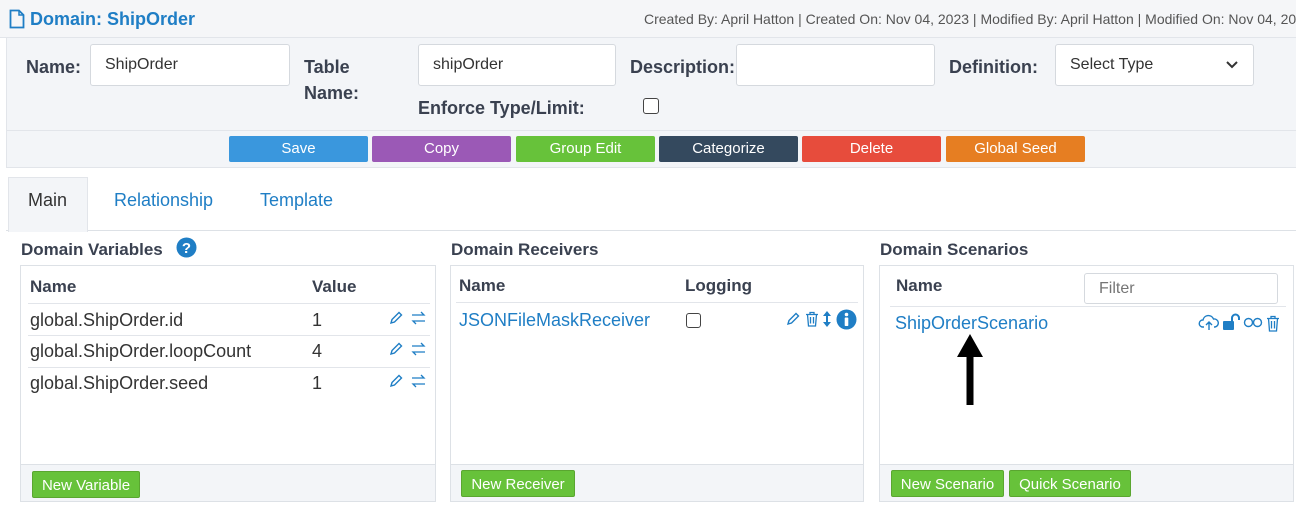 The width and height of the screenshot is (1296, 507). Describe the element at coordinates (92, 249) in the screenshot. I see `variables-section-title: Domain Variables` at that location.